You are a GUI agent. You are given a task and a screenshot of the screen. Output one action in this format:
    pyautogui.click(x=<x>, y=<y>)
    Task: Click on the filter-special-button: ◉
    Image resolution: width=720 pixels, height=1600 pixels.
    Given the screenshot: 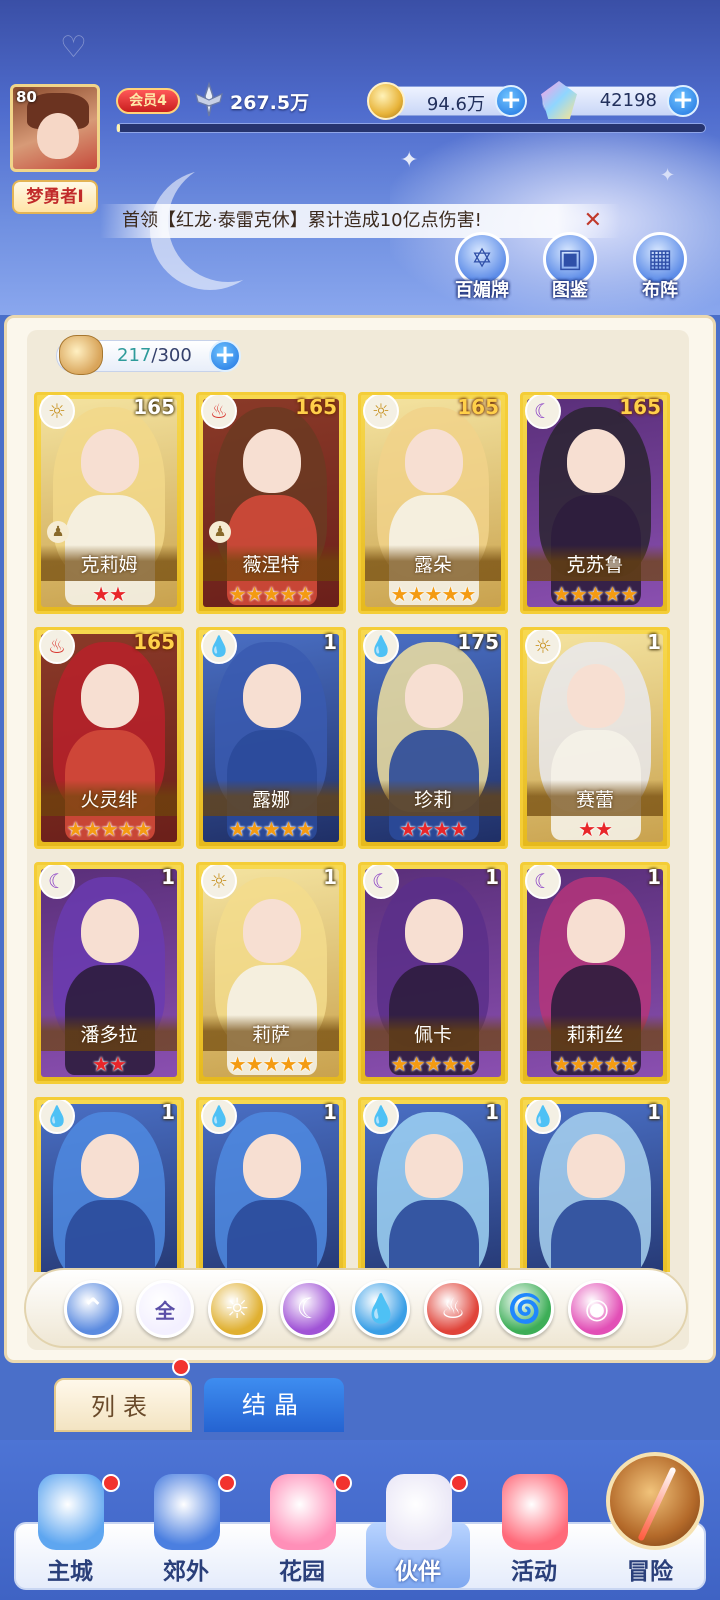 What is the action you would take?
    pyautogui.click(x=597, y=1309)
    